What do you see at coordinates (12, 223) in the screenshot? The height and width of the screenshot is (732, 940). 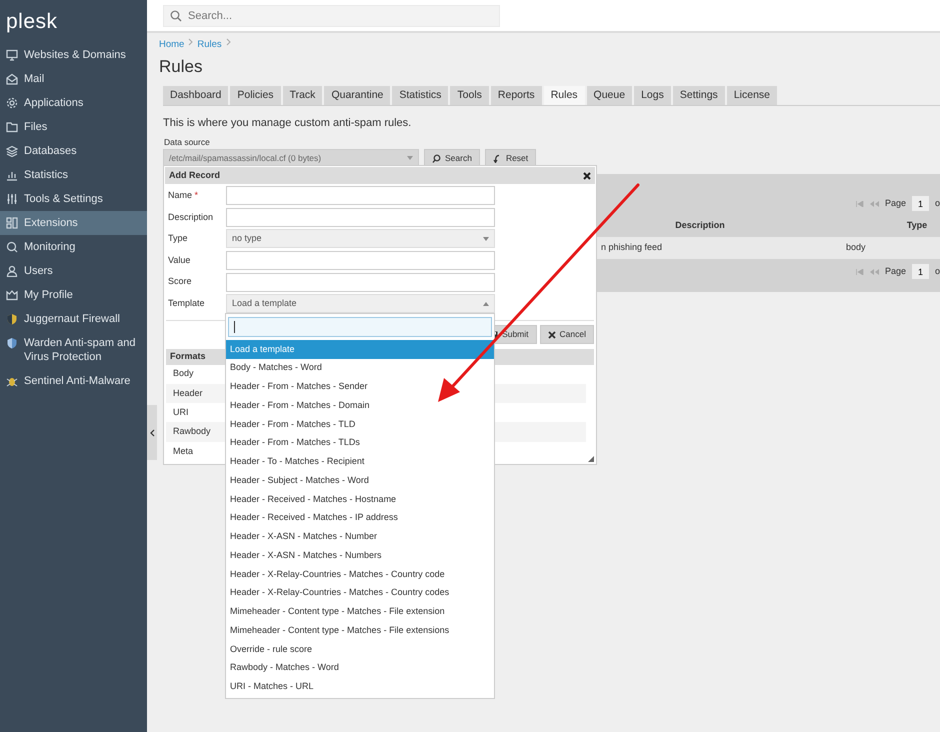 I see `grid-icon` at bounding box center [12, 223].